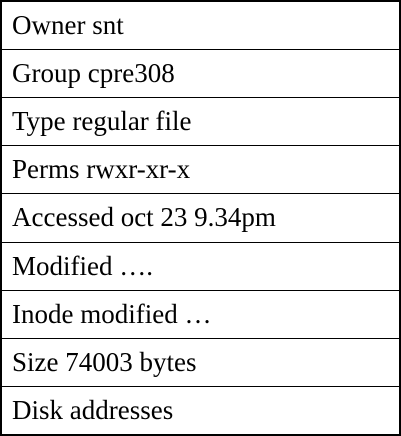 The width and height of the screenshot is (401, 436). Describe the element at coordinates (200, 73) in the screenshot. I see `group-row: Group cpre308` at that location.